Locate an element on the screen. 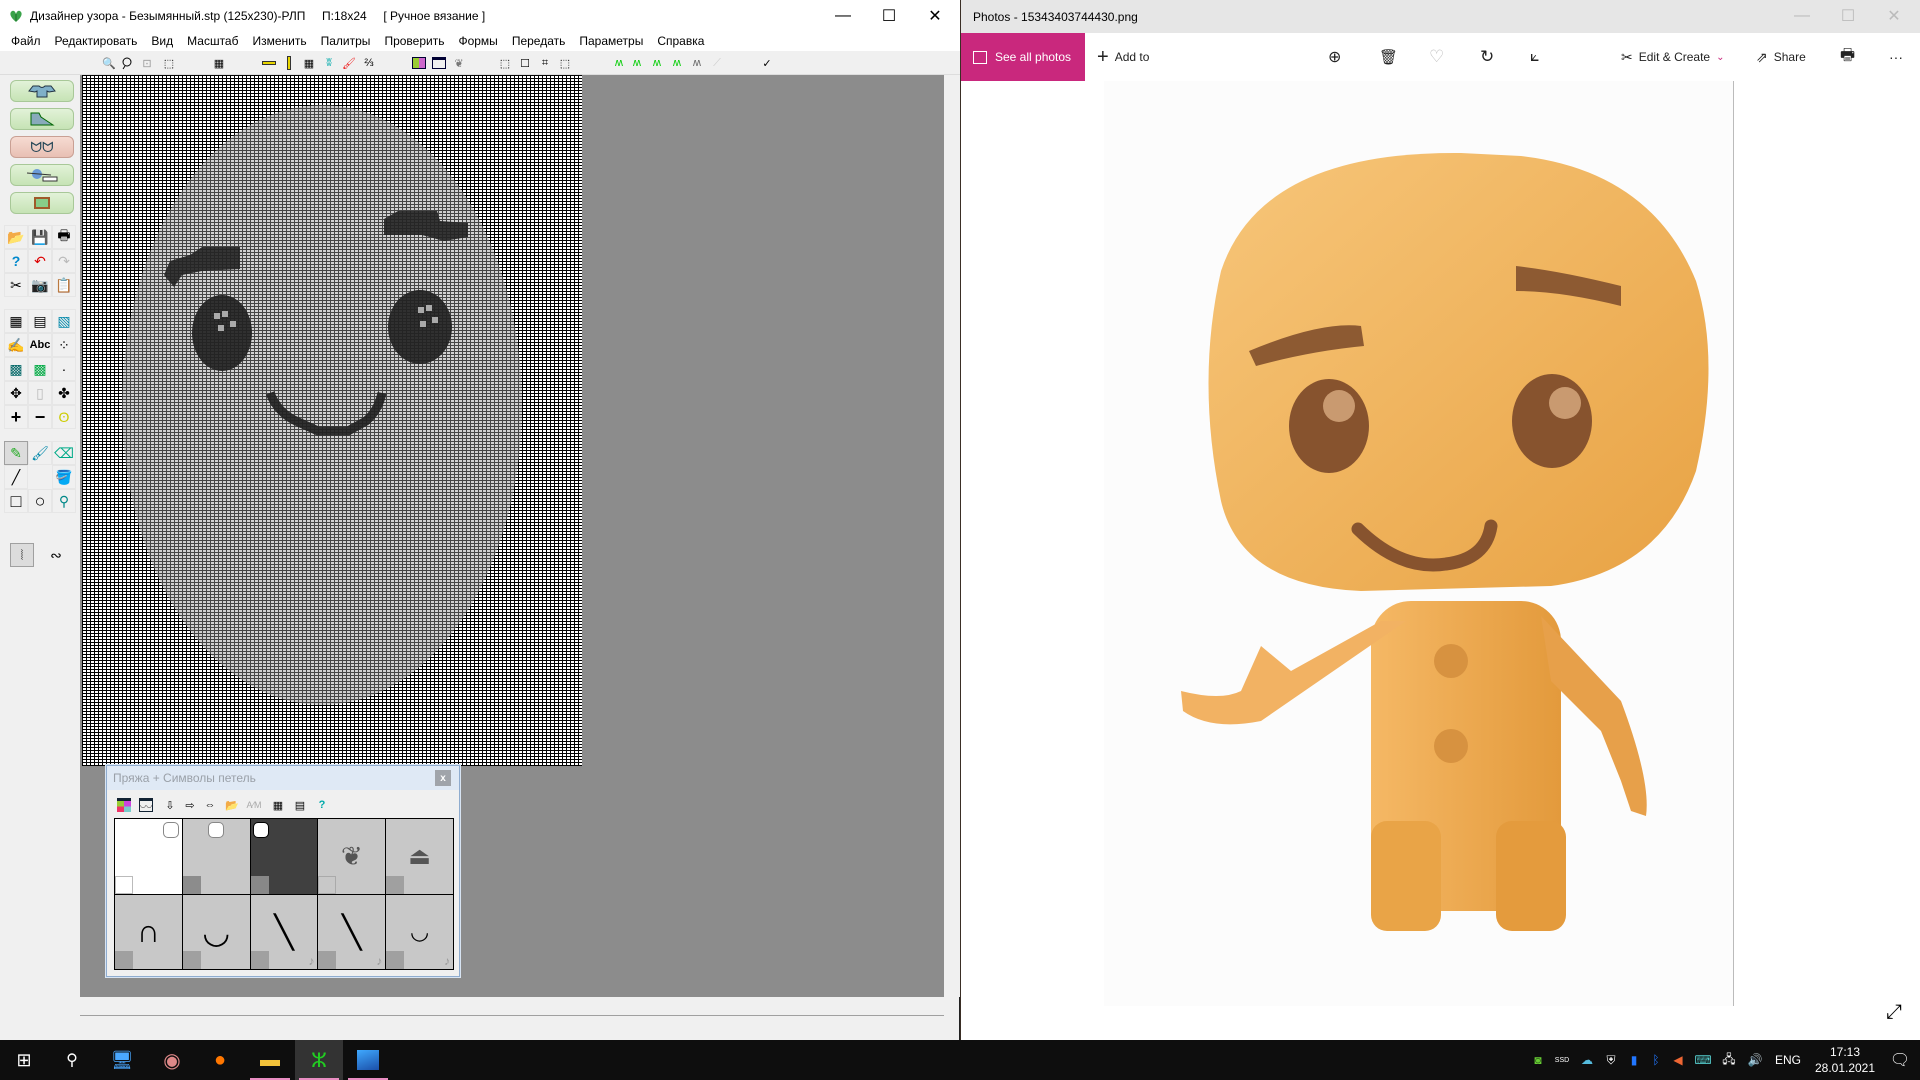 The height and width of the screenshot is (1080, 1920). menu-parameters: Параметры is located at coordinates (611, 41).